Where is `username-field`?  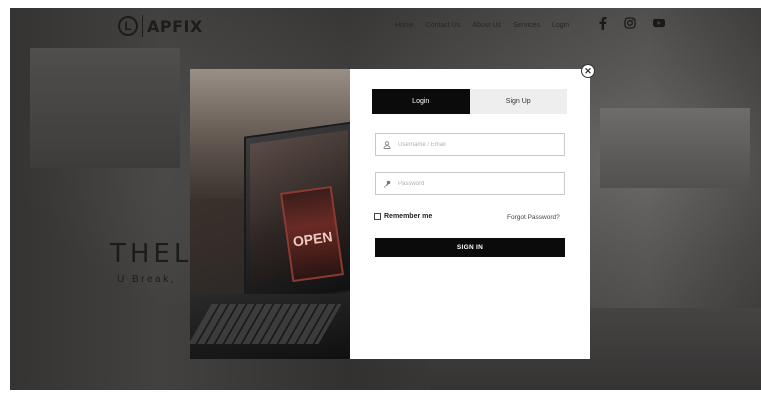 username-field is located at coordinates (470, 144).